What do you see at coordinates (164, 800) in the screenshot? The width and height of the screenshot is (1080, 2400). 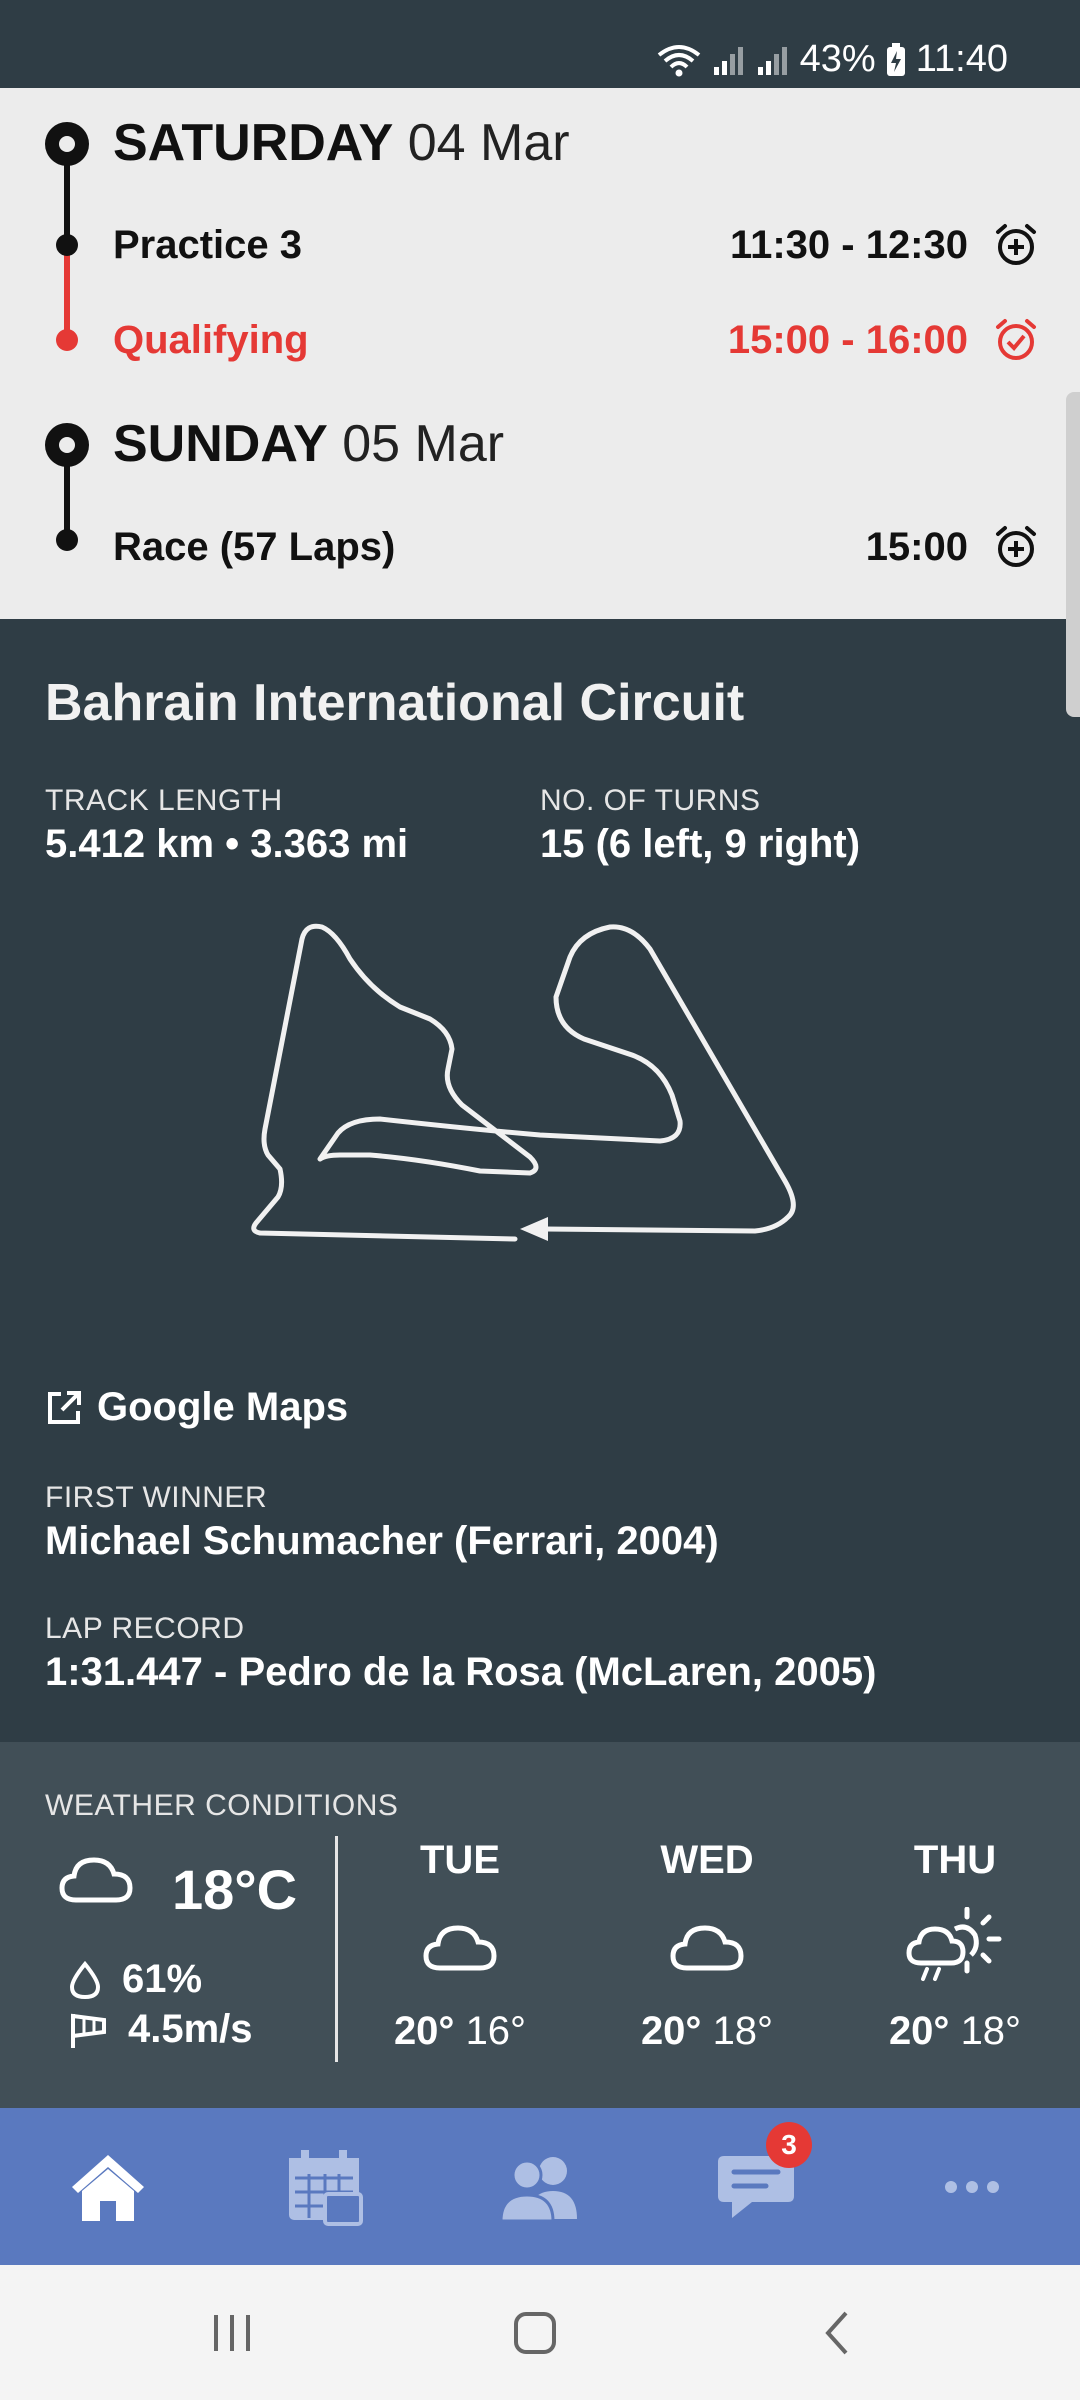 I see `track-length-label: TRACK LENGTH` at bounding box center [164, 800].